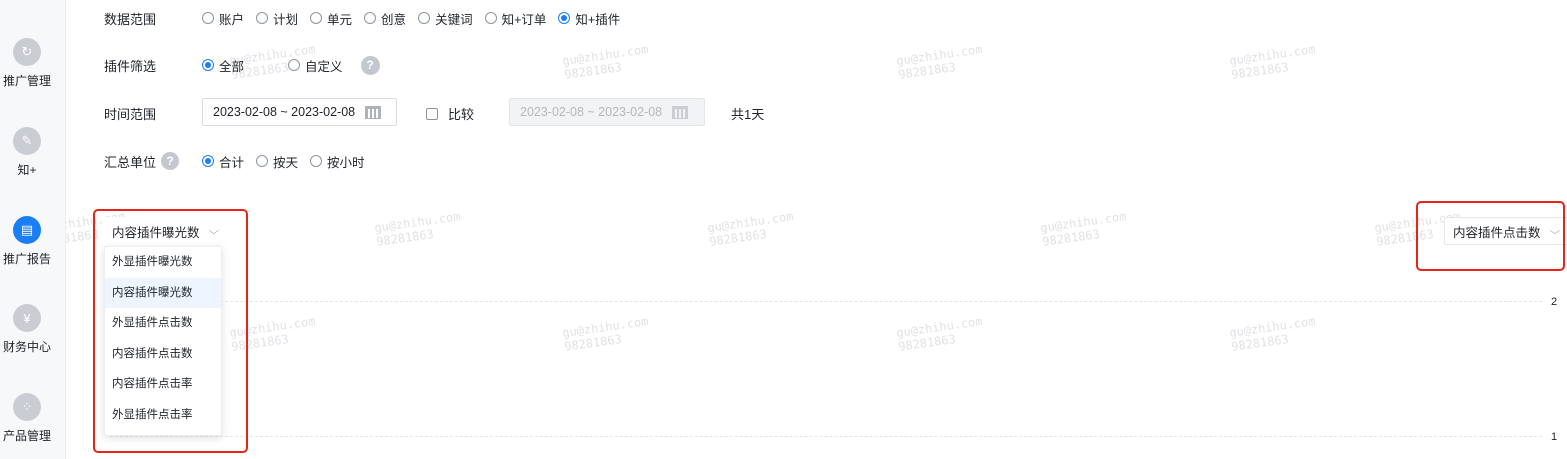  I want to click on sidebar-item-label: 财务中心, so click(26, 347).